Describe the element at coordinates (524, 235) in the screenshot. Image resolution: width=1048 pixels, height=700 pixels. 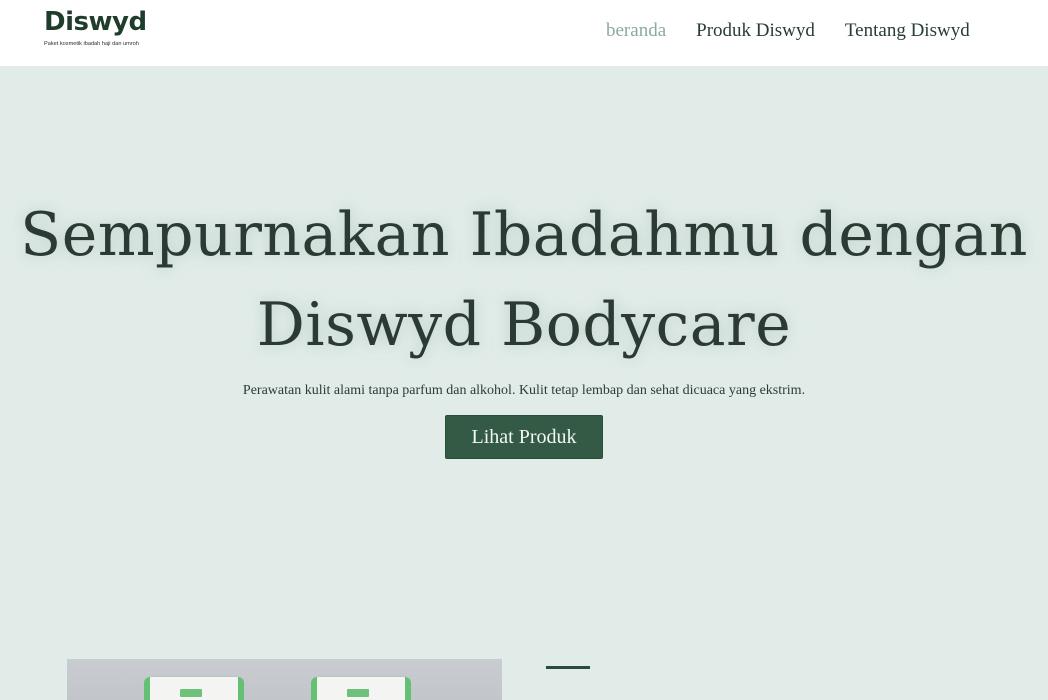
I see `hero-title-line-1: Sempurnakan Ibadahmu dengan` at that location.